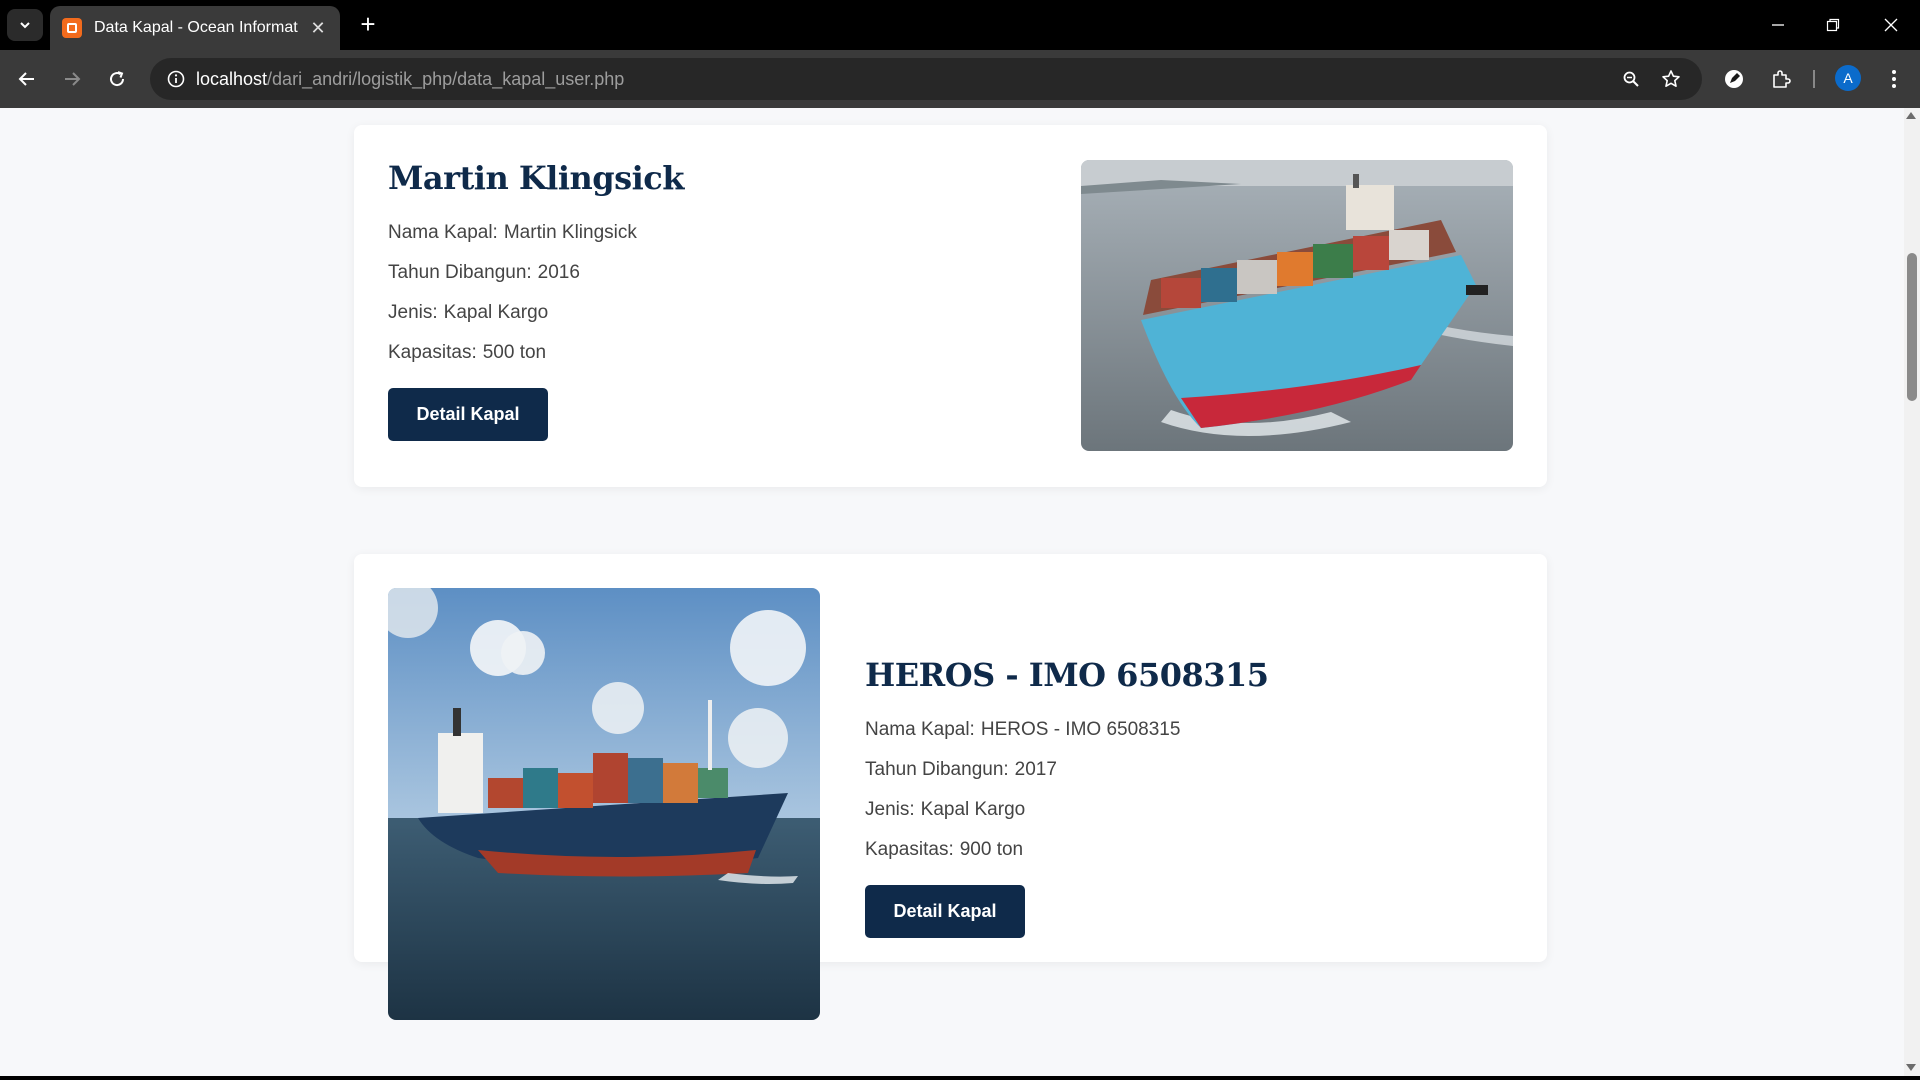 This screenshot has height=1080, width=1920. I want to click on ship-capacity-line: Kapasitas: 500 ton, so click(536, 361).